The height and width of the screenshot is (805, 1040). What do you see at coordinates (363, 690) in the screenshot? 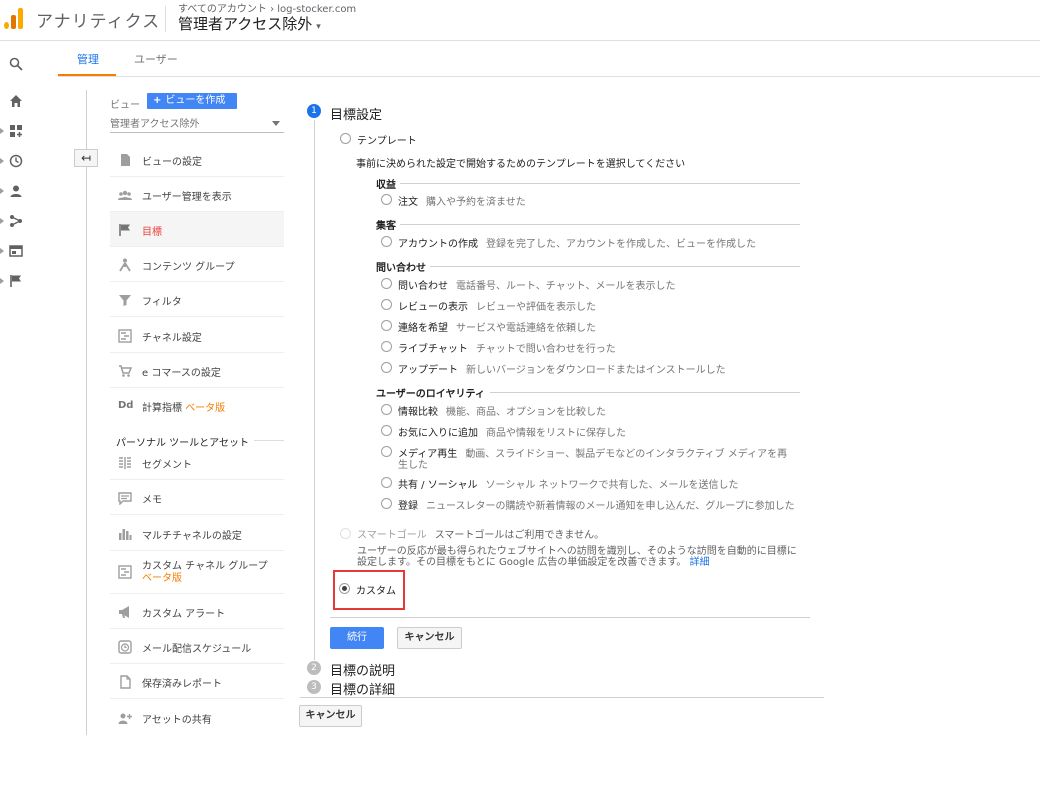
I see `step-title-goal-details: 目標の詳細` at bounding box center [363, 690].